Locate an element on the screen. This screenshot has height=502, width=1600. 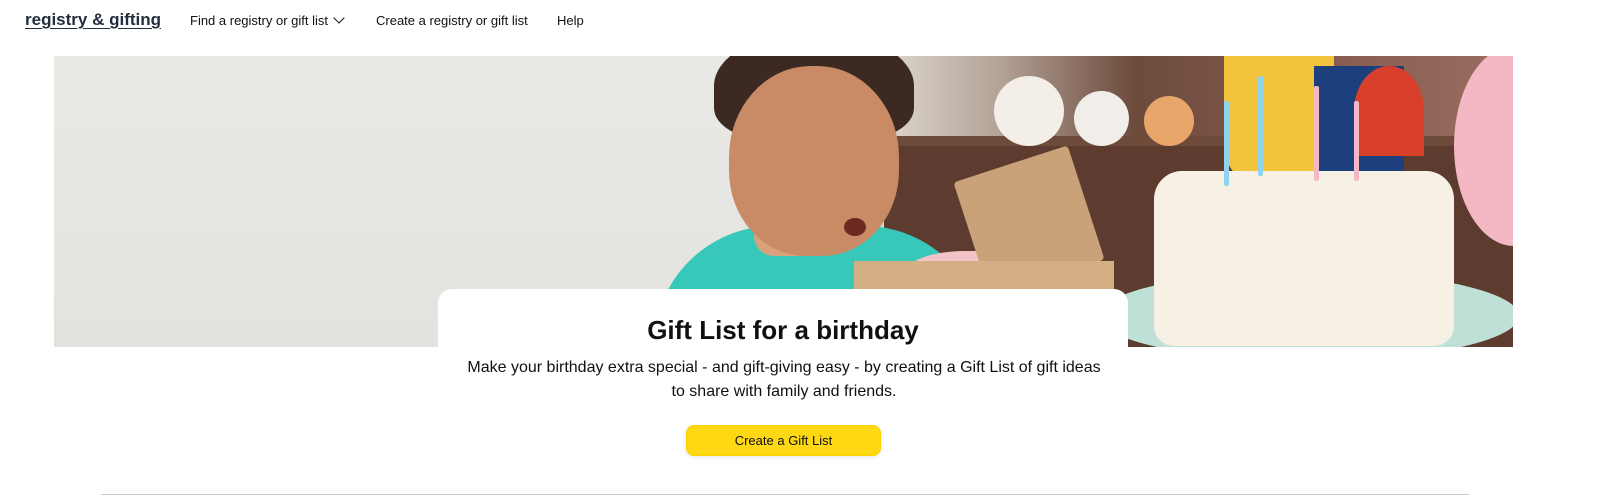
find-registry-dropdown: Find a registry or gift list is located at coordinates (267, 20).